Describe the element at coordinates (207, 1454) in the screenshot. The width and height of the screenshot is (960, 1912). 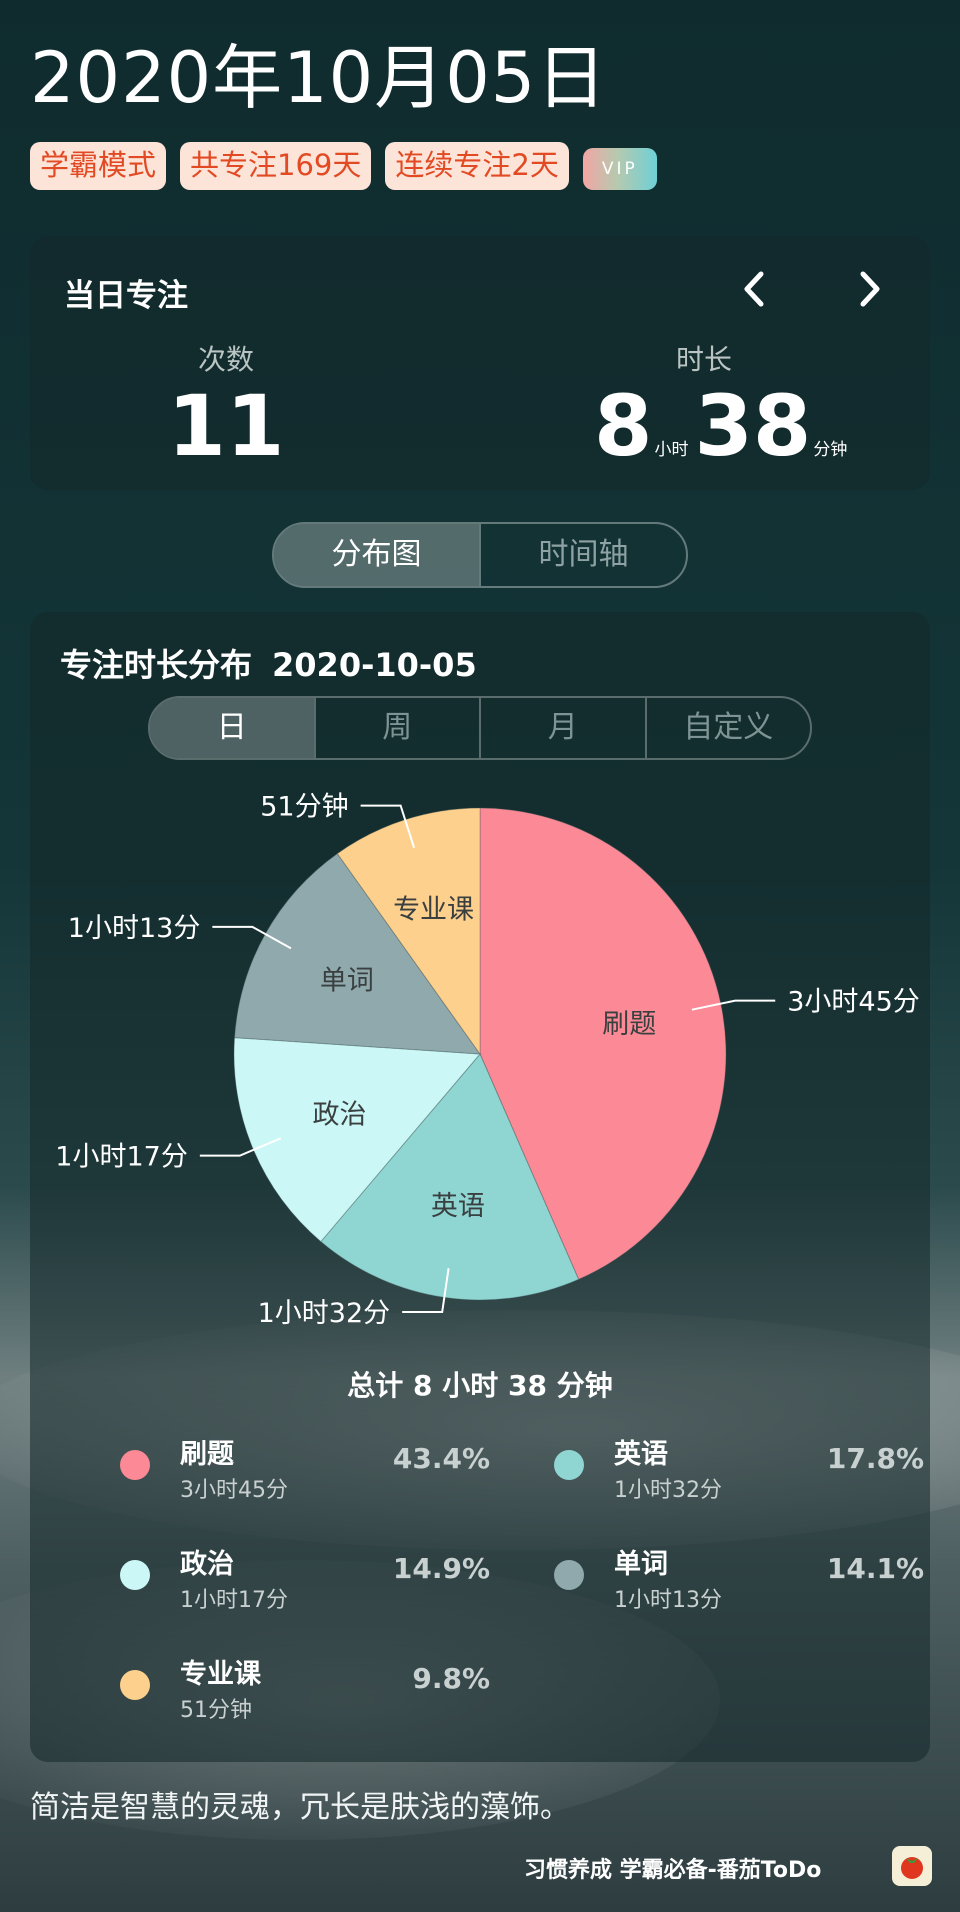
I see `legend-name: 刷题` at that location.